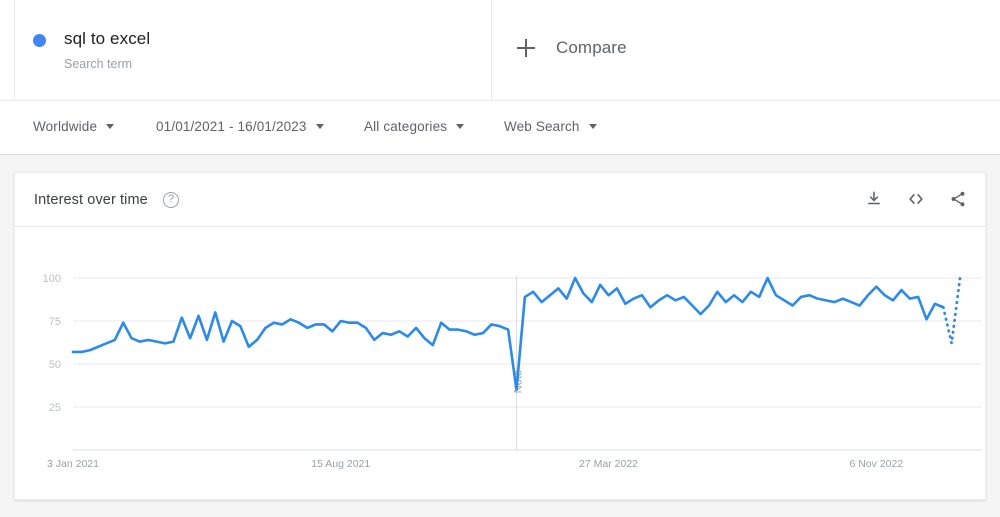 This screenshot has width=1000, height=517. I want to click on embed-icon, so click(916, 199).